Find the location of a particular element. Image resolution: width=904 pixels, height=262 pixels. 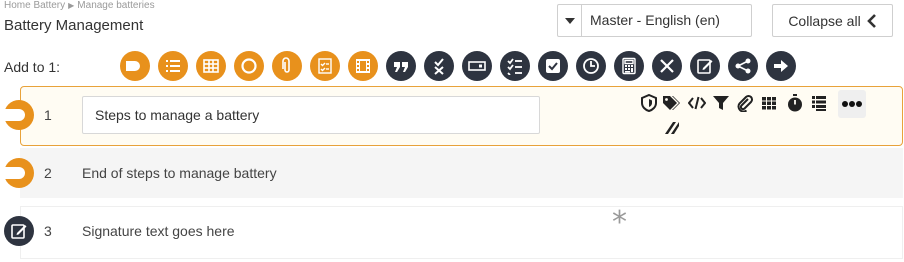

code-action is located at coordinates (697, 103).